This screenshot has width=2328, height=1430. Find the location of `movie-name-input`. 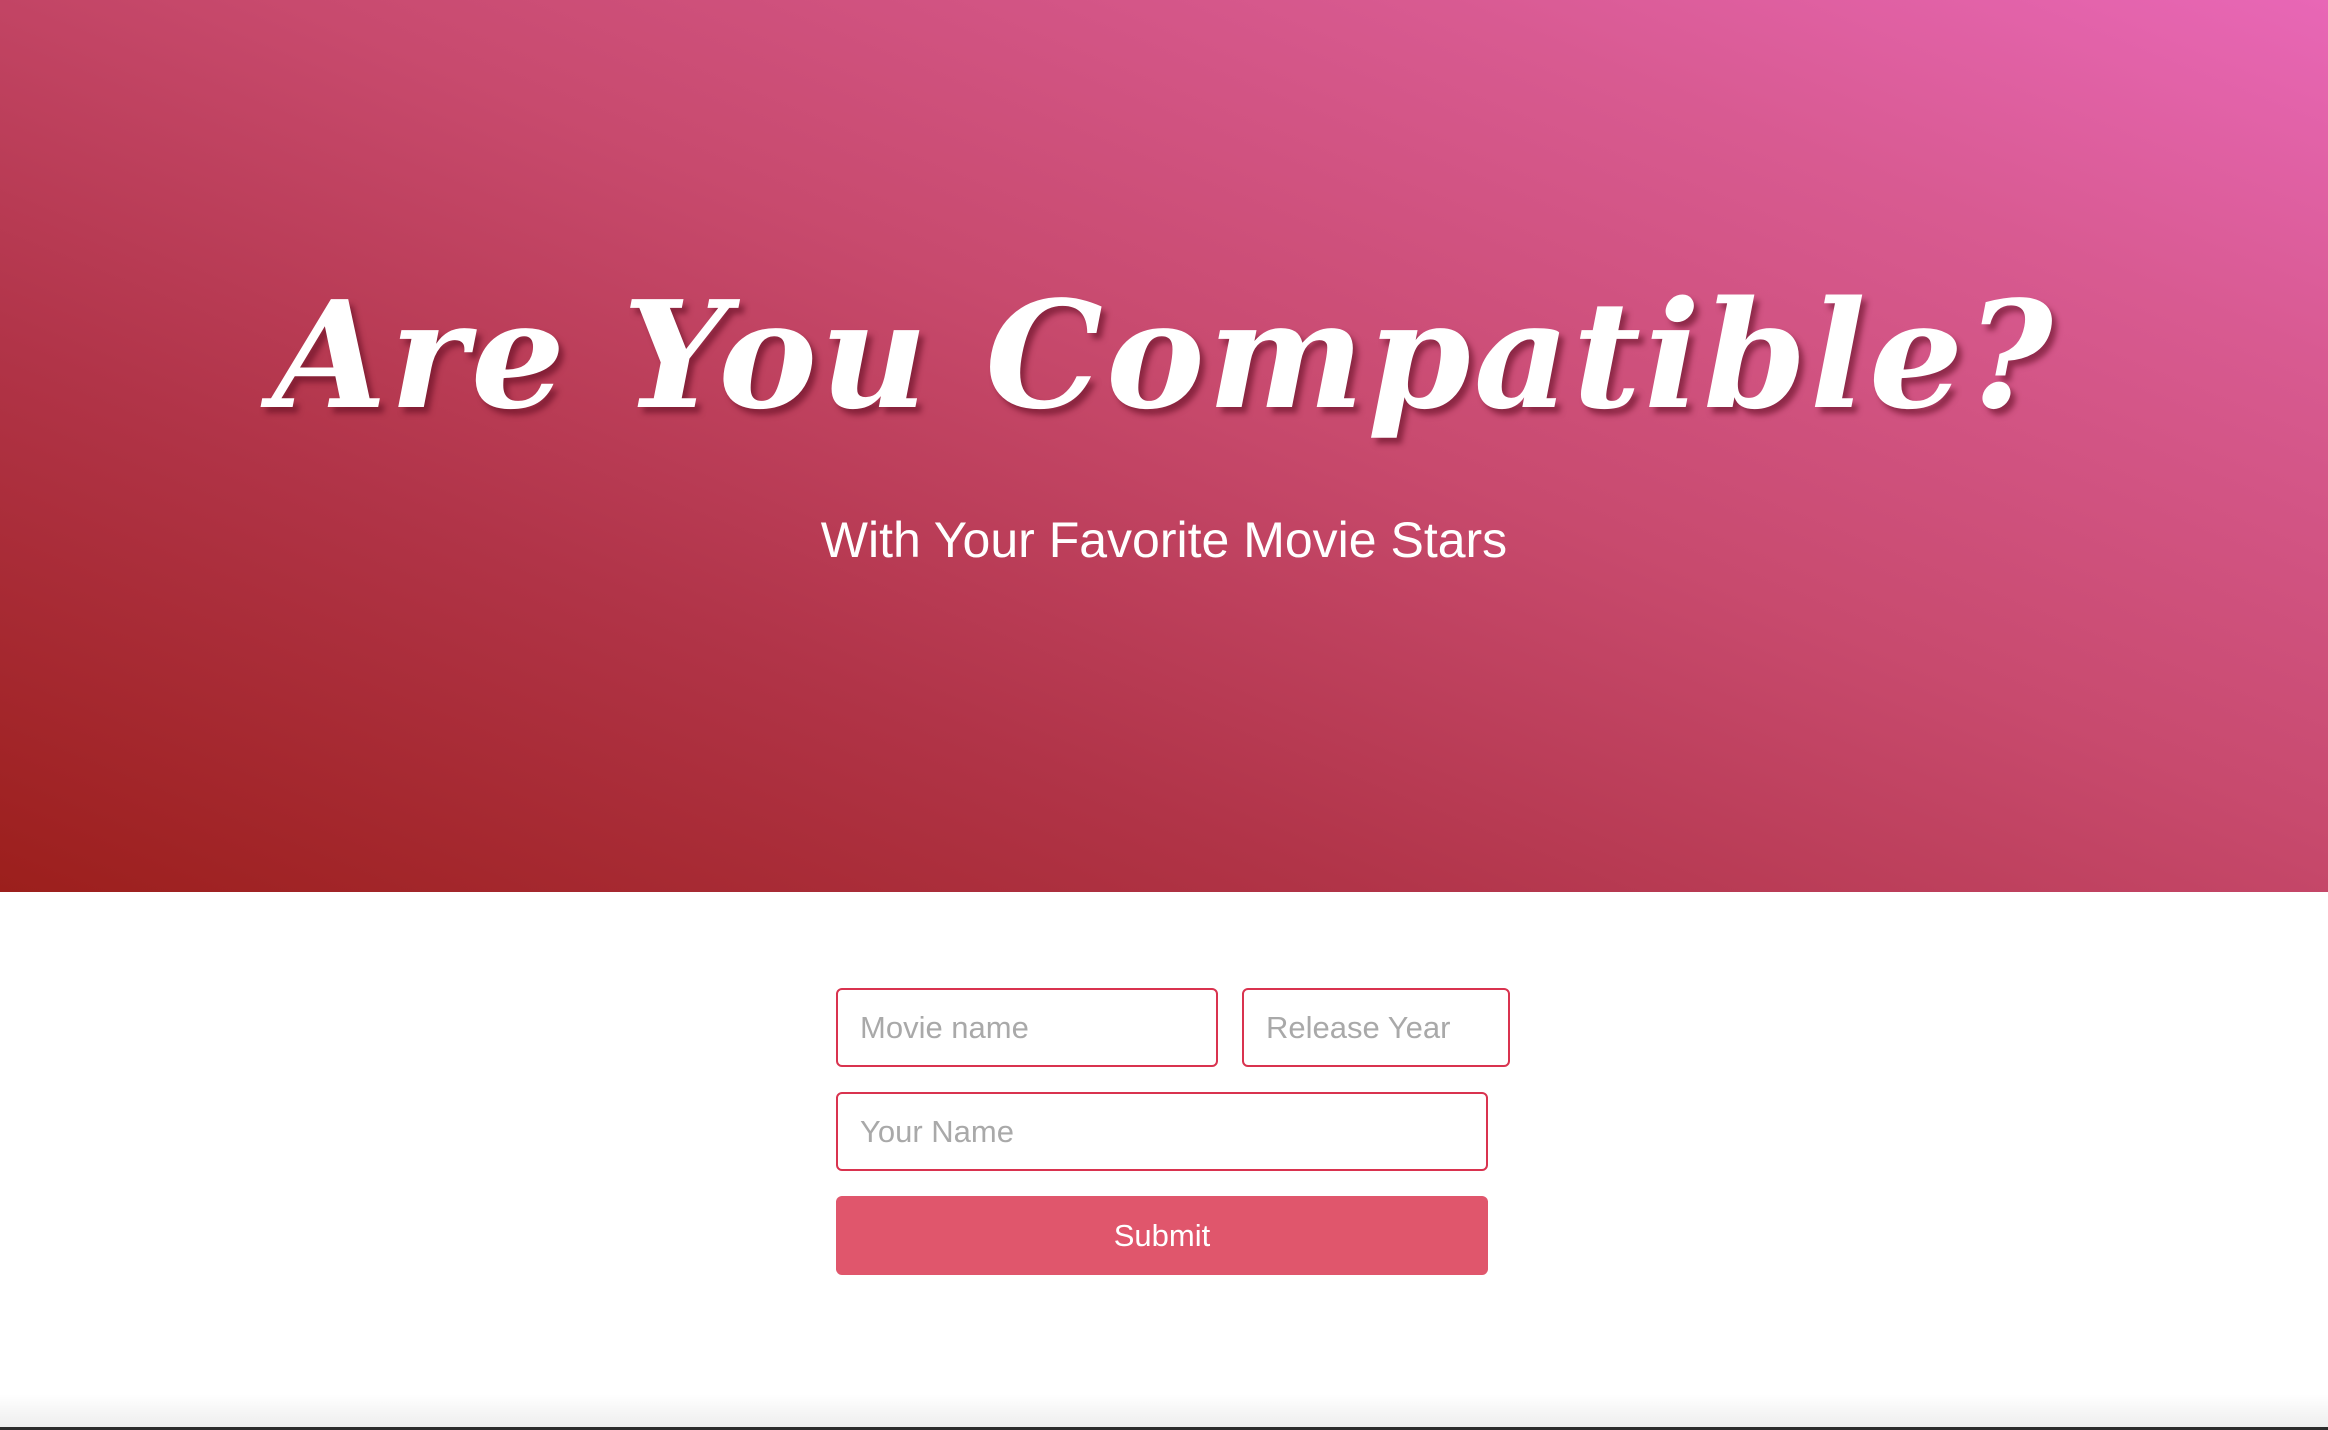

movie-name-input is located at coordinates (1027, 1027).